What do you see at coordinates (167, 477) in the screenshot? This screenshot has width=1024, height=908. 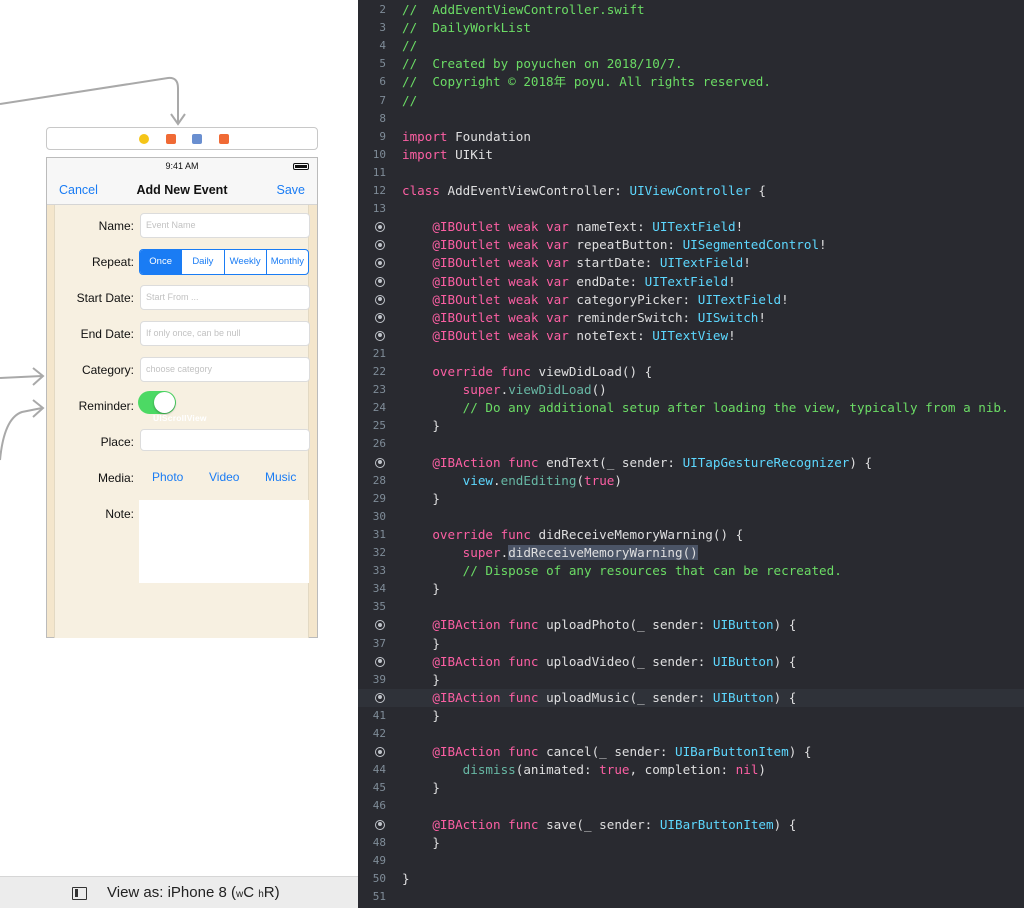 I see `photo-button: Photo` at bounding box center [167, 477].